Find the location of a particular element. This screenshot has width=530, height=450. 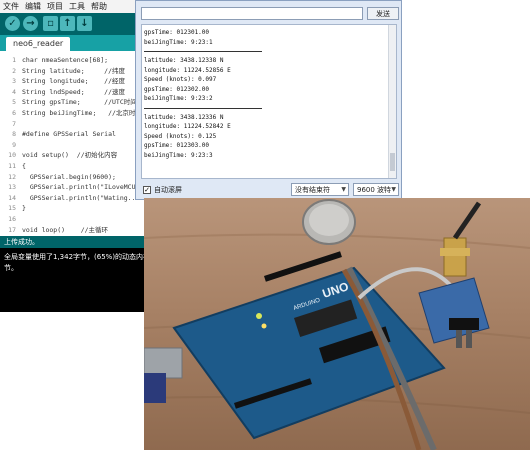

line-number: 4 is located at coordinates (14, 91).